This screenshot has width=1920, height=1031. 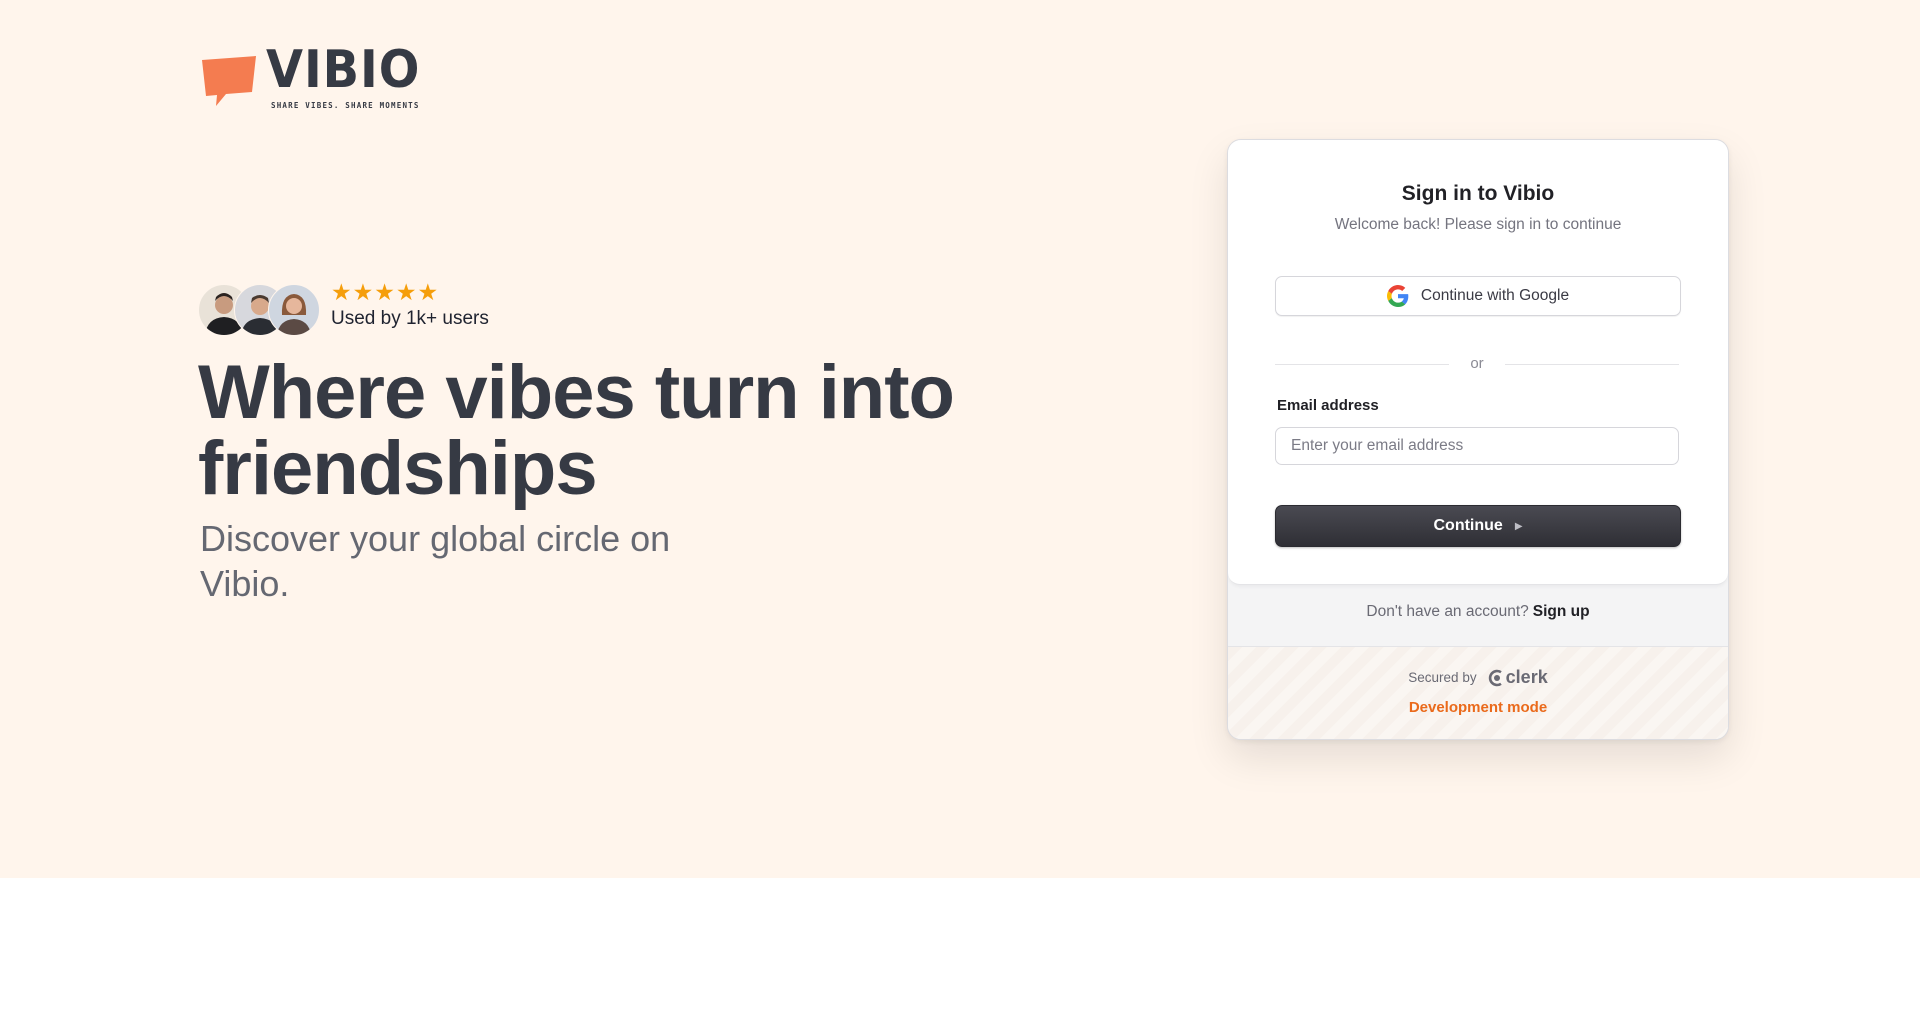 I want to click on no-account-text: Don't have an account?, so click(x=1447, y=611).